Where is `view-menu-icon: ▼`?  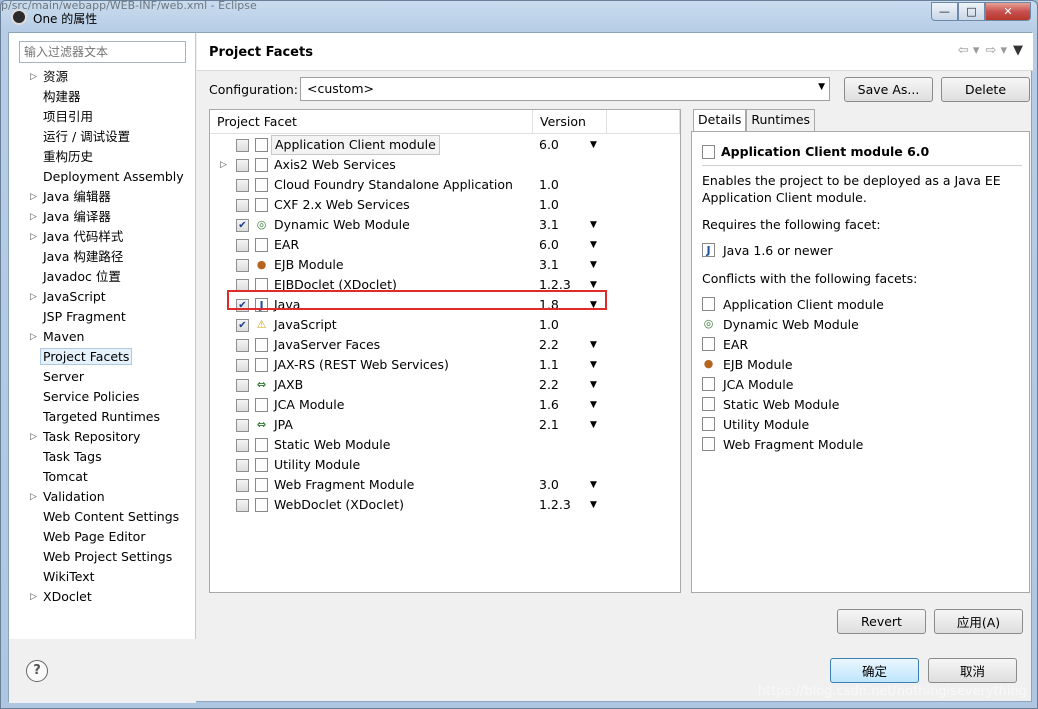
view-menu-icon: ▼ is located at coordinates (1018, 50).